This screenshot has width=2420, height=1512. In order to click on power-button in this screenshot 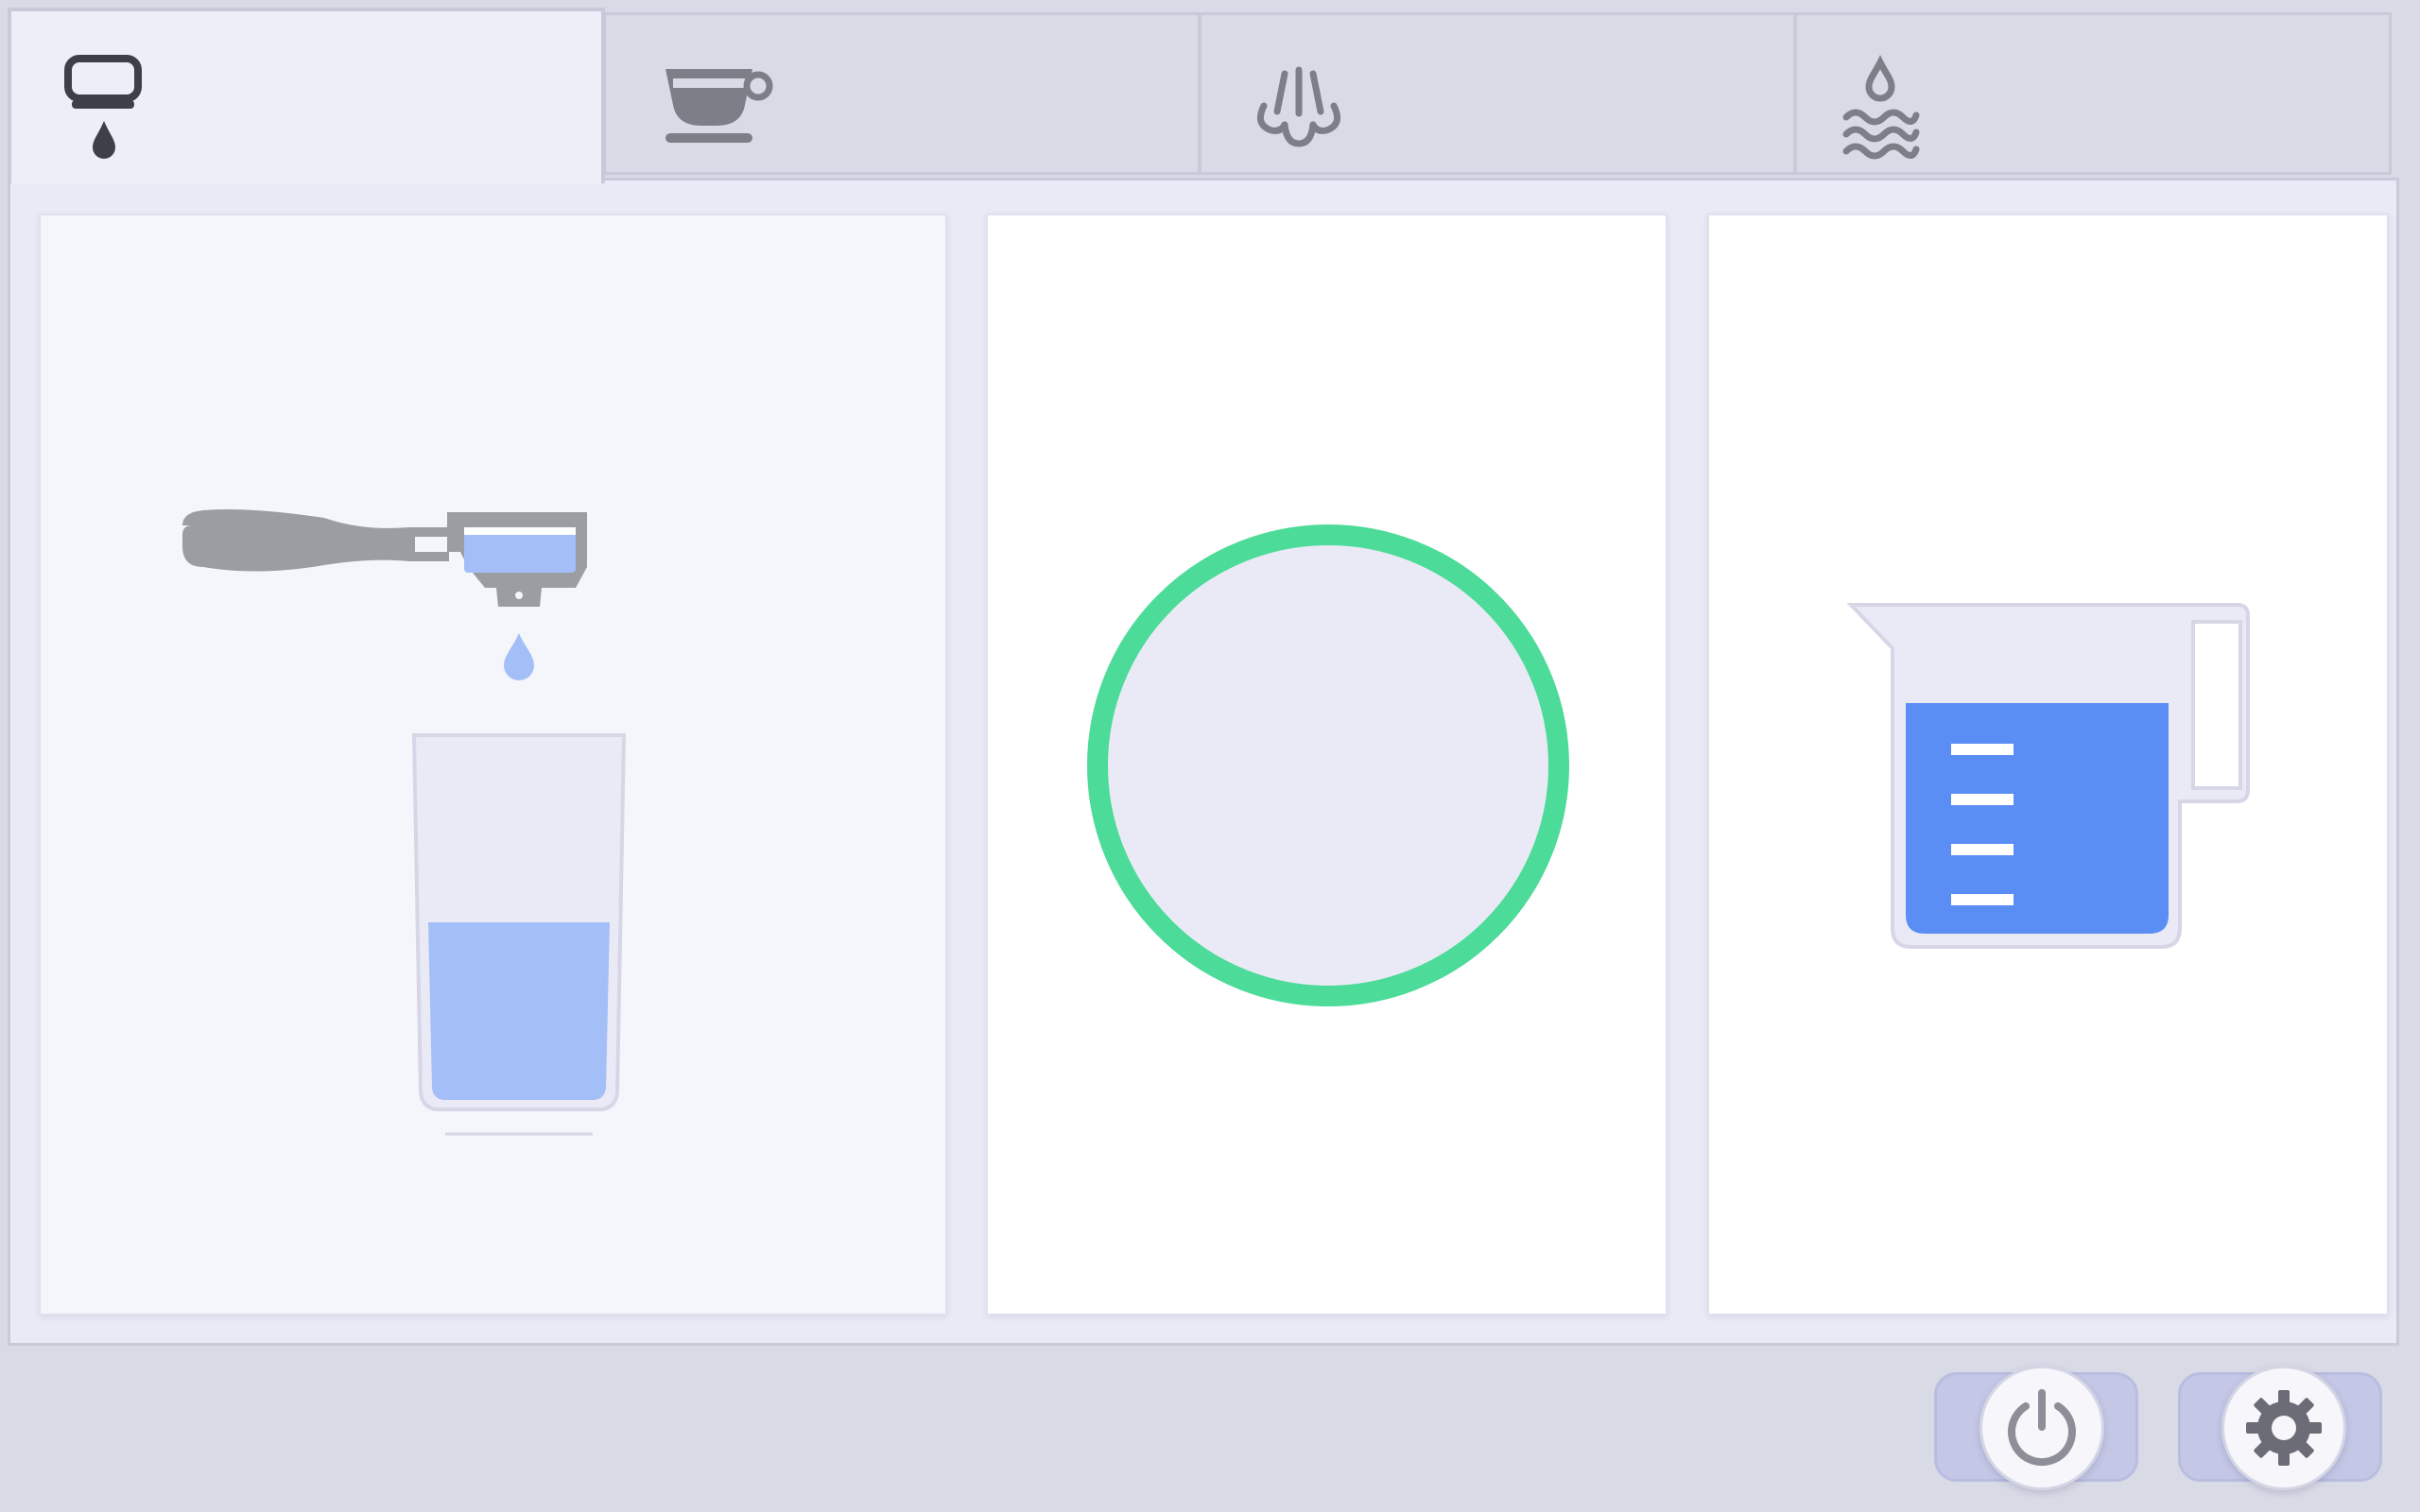, I will do `click(2042, 1428)`.